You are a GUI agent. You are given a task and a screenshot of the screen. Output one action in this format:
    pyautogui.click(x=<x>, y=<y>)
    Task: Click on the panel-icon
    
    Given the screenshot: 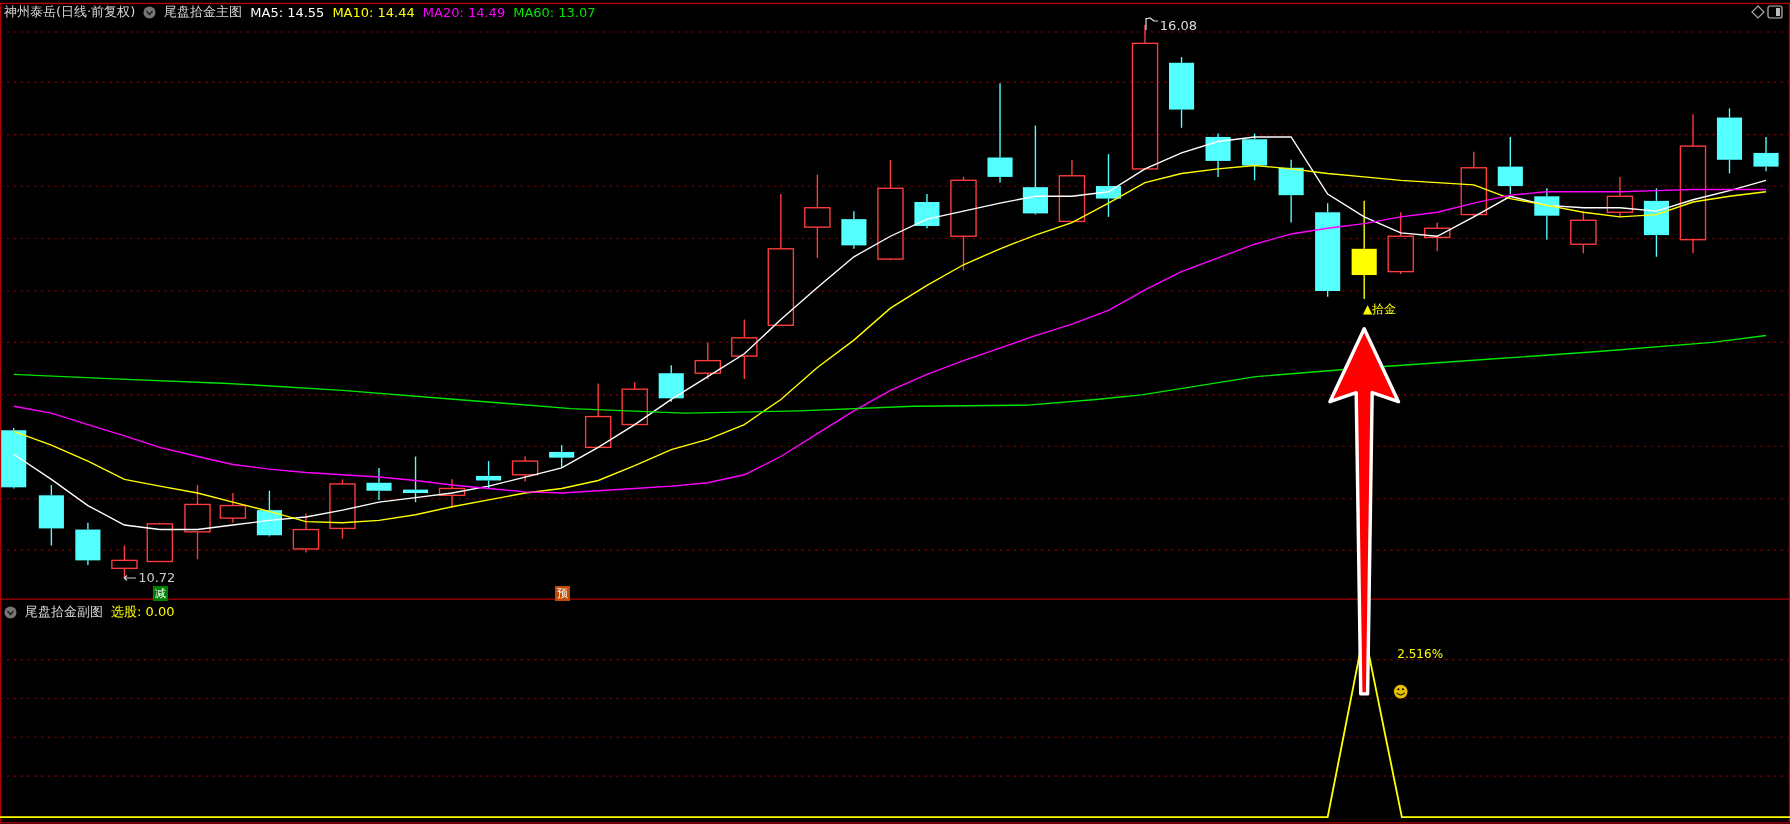 What is the action you would take?
    pyautogui.click(x=1775, y=11)
    